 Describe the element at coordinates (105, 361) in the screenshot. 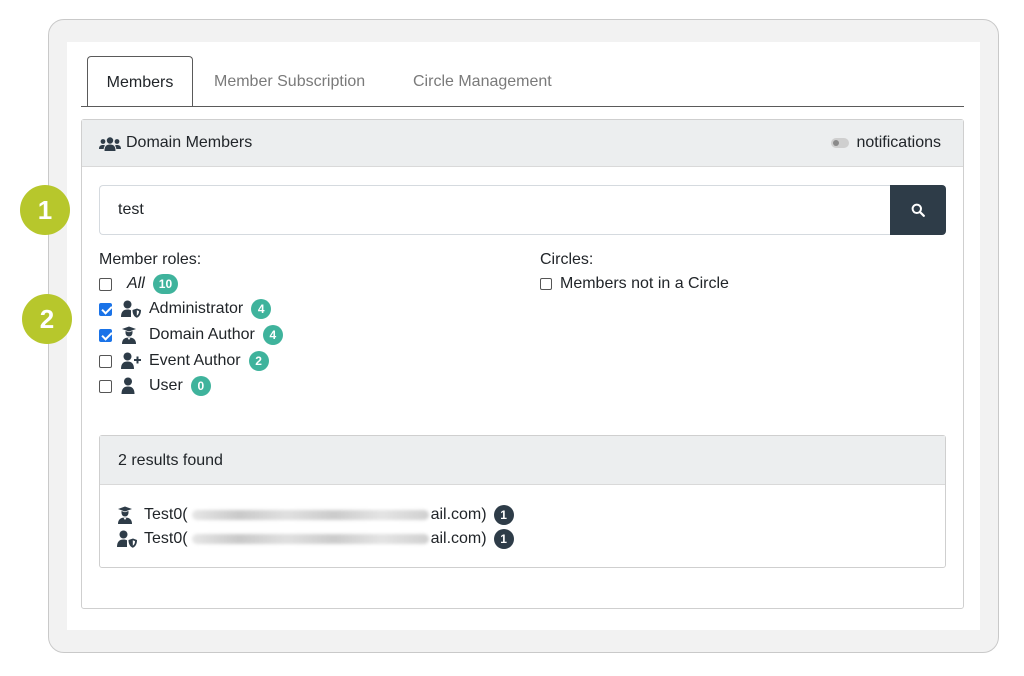

I see `role-event-author-checkbox` at that location.